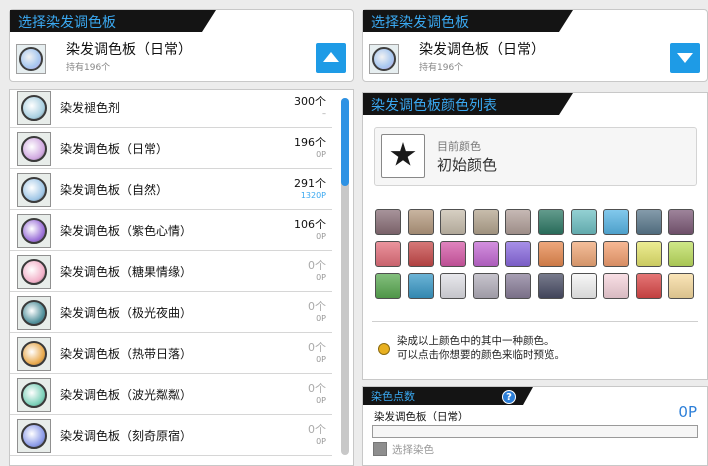 The width and height of the screenshot is (708, 466). I want to click on star-icon, so click(403, 154).